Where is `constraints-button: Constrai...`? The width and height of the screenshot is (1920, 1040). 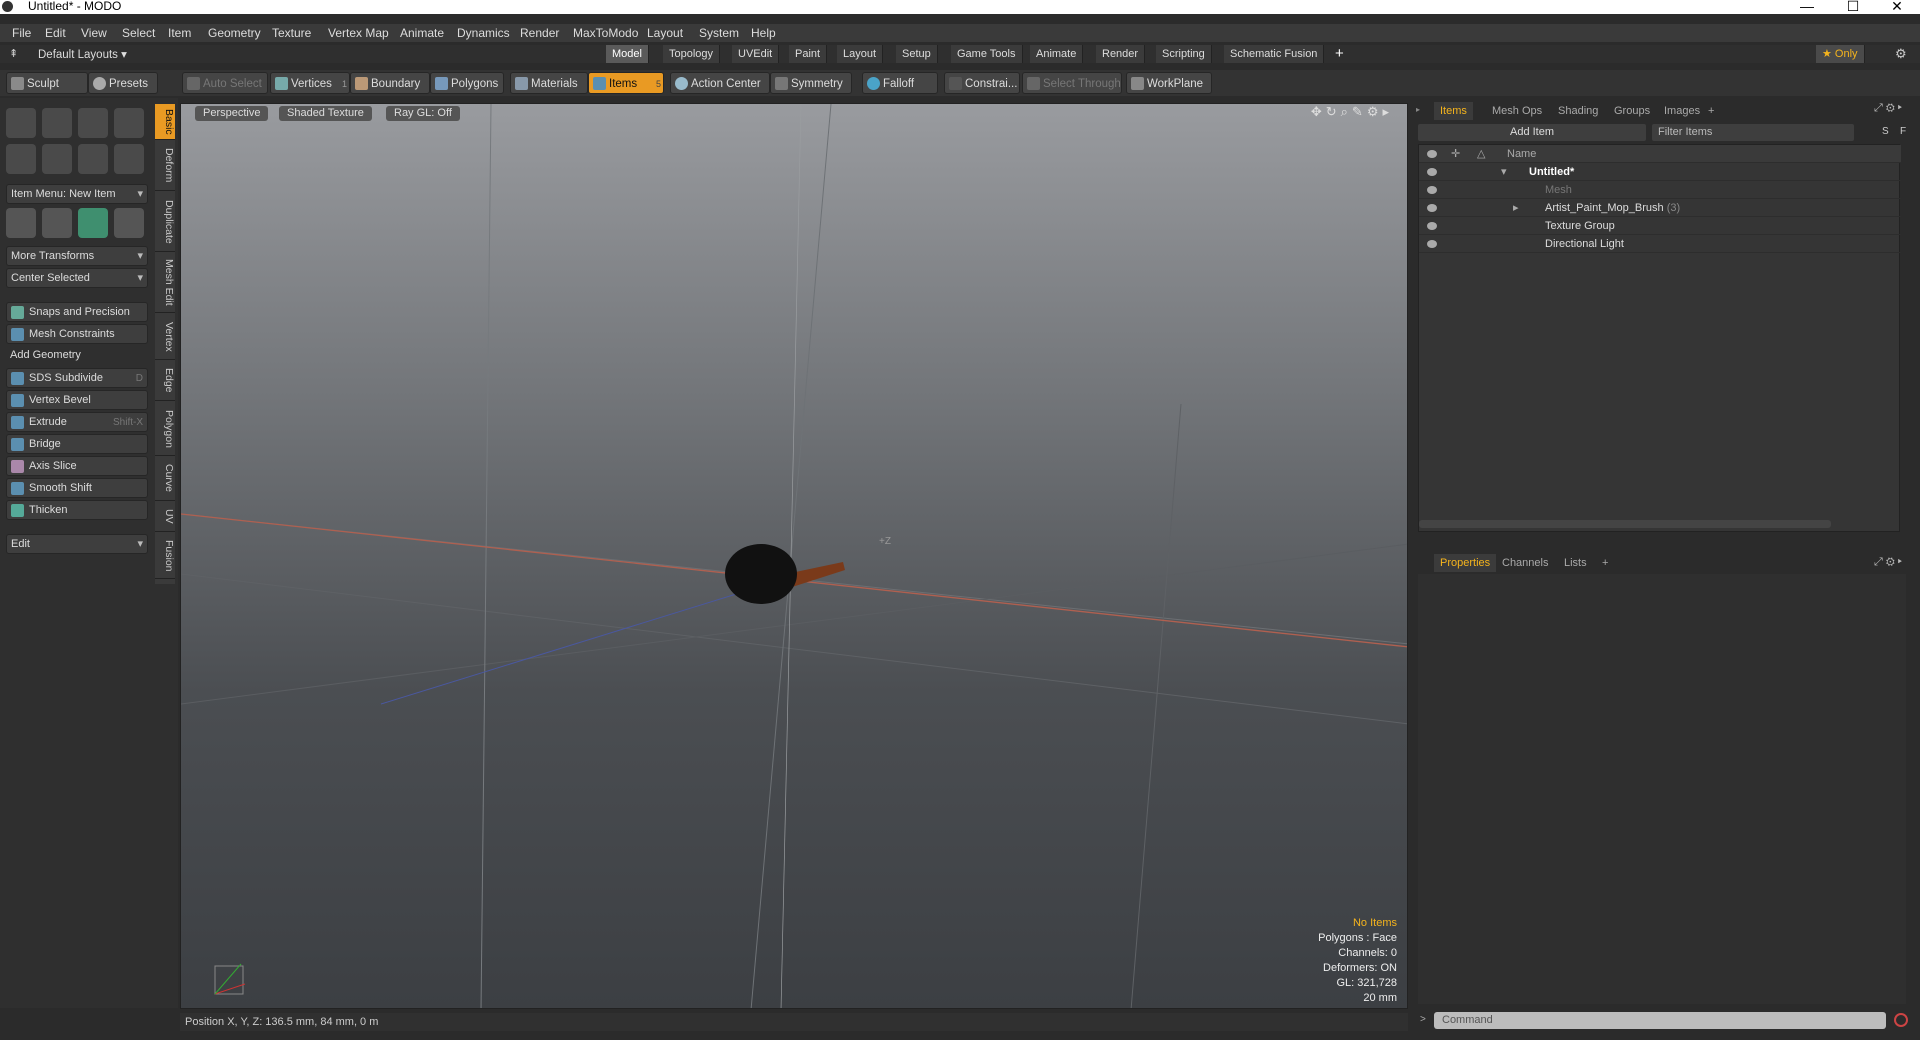 constraints-button: Constrai... is located at coordinates (982, 83).